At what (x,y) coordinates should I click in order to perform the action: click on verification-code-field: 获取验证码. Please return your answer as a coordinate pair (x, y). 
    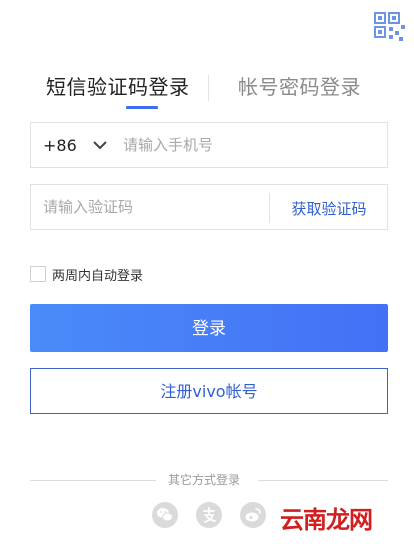
    Looking at the image, I should click on (209, 207).